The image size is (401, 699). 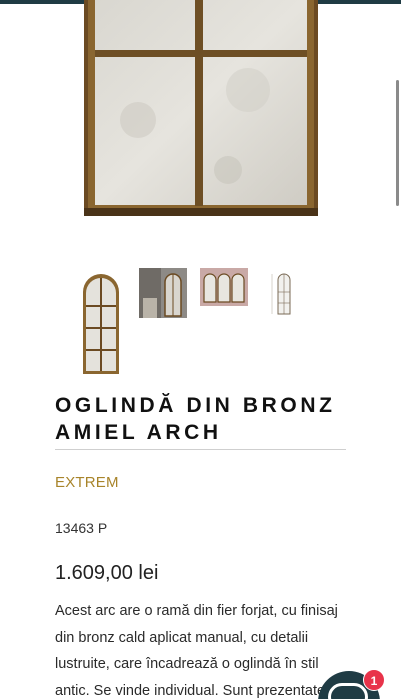 What do you see at coordinates (87, 482) in the screenshot?
I see `brand-link: EXTREM` at bounding box center [87, 482].